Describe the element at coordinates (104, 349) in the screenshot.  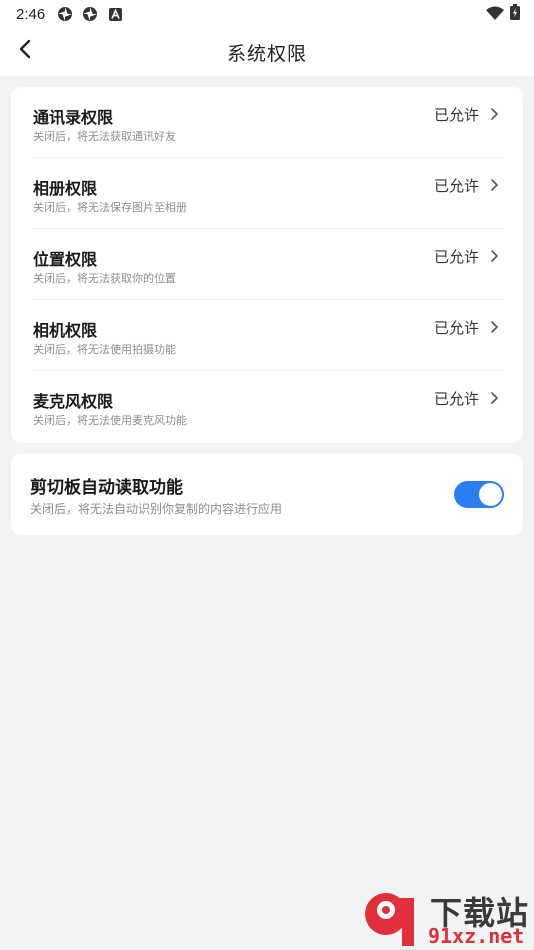
I see `permission-desc: 关闭后，将无法使用拍摄功能` at that location.